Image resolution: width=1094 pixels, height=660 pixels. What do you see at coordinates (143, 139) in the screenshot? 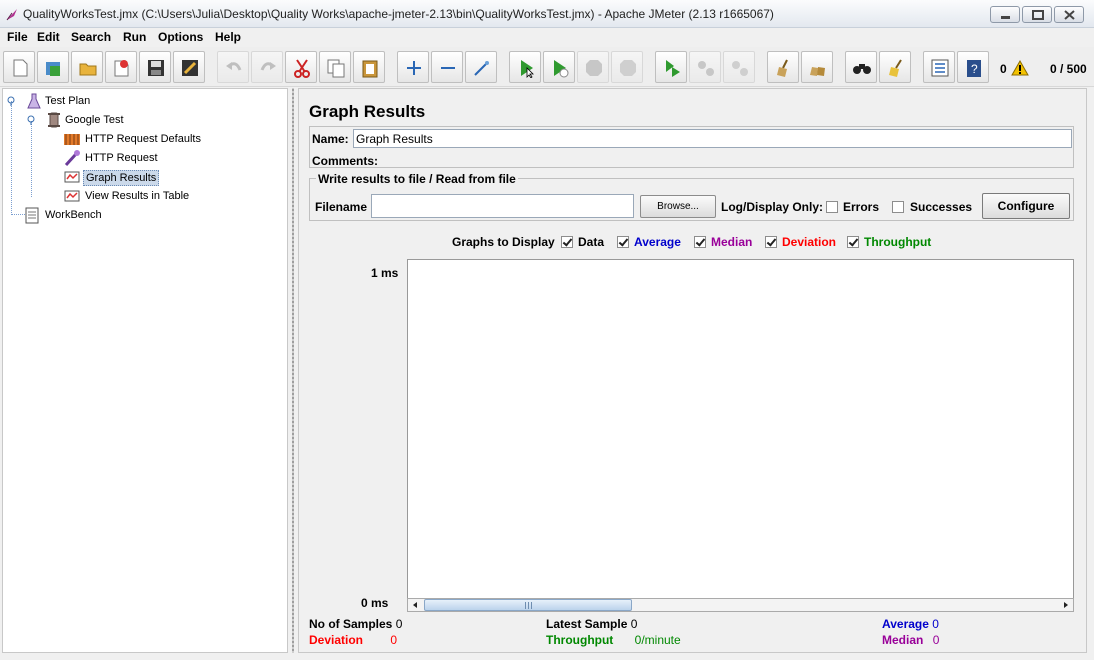
I see `tree-node-label: HTTP Request Defaults` at bounding box center [143, 139].